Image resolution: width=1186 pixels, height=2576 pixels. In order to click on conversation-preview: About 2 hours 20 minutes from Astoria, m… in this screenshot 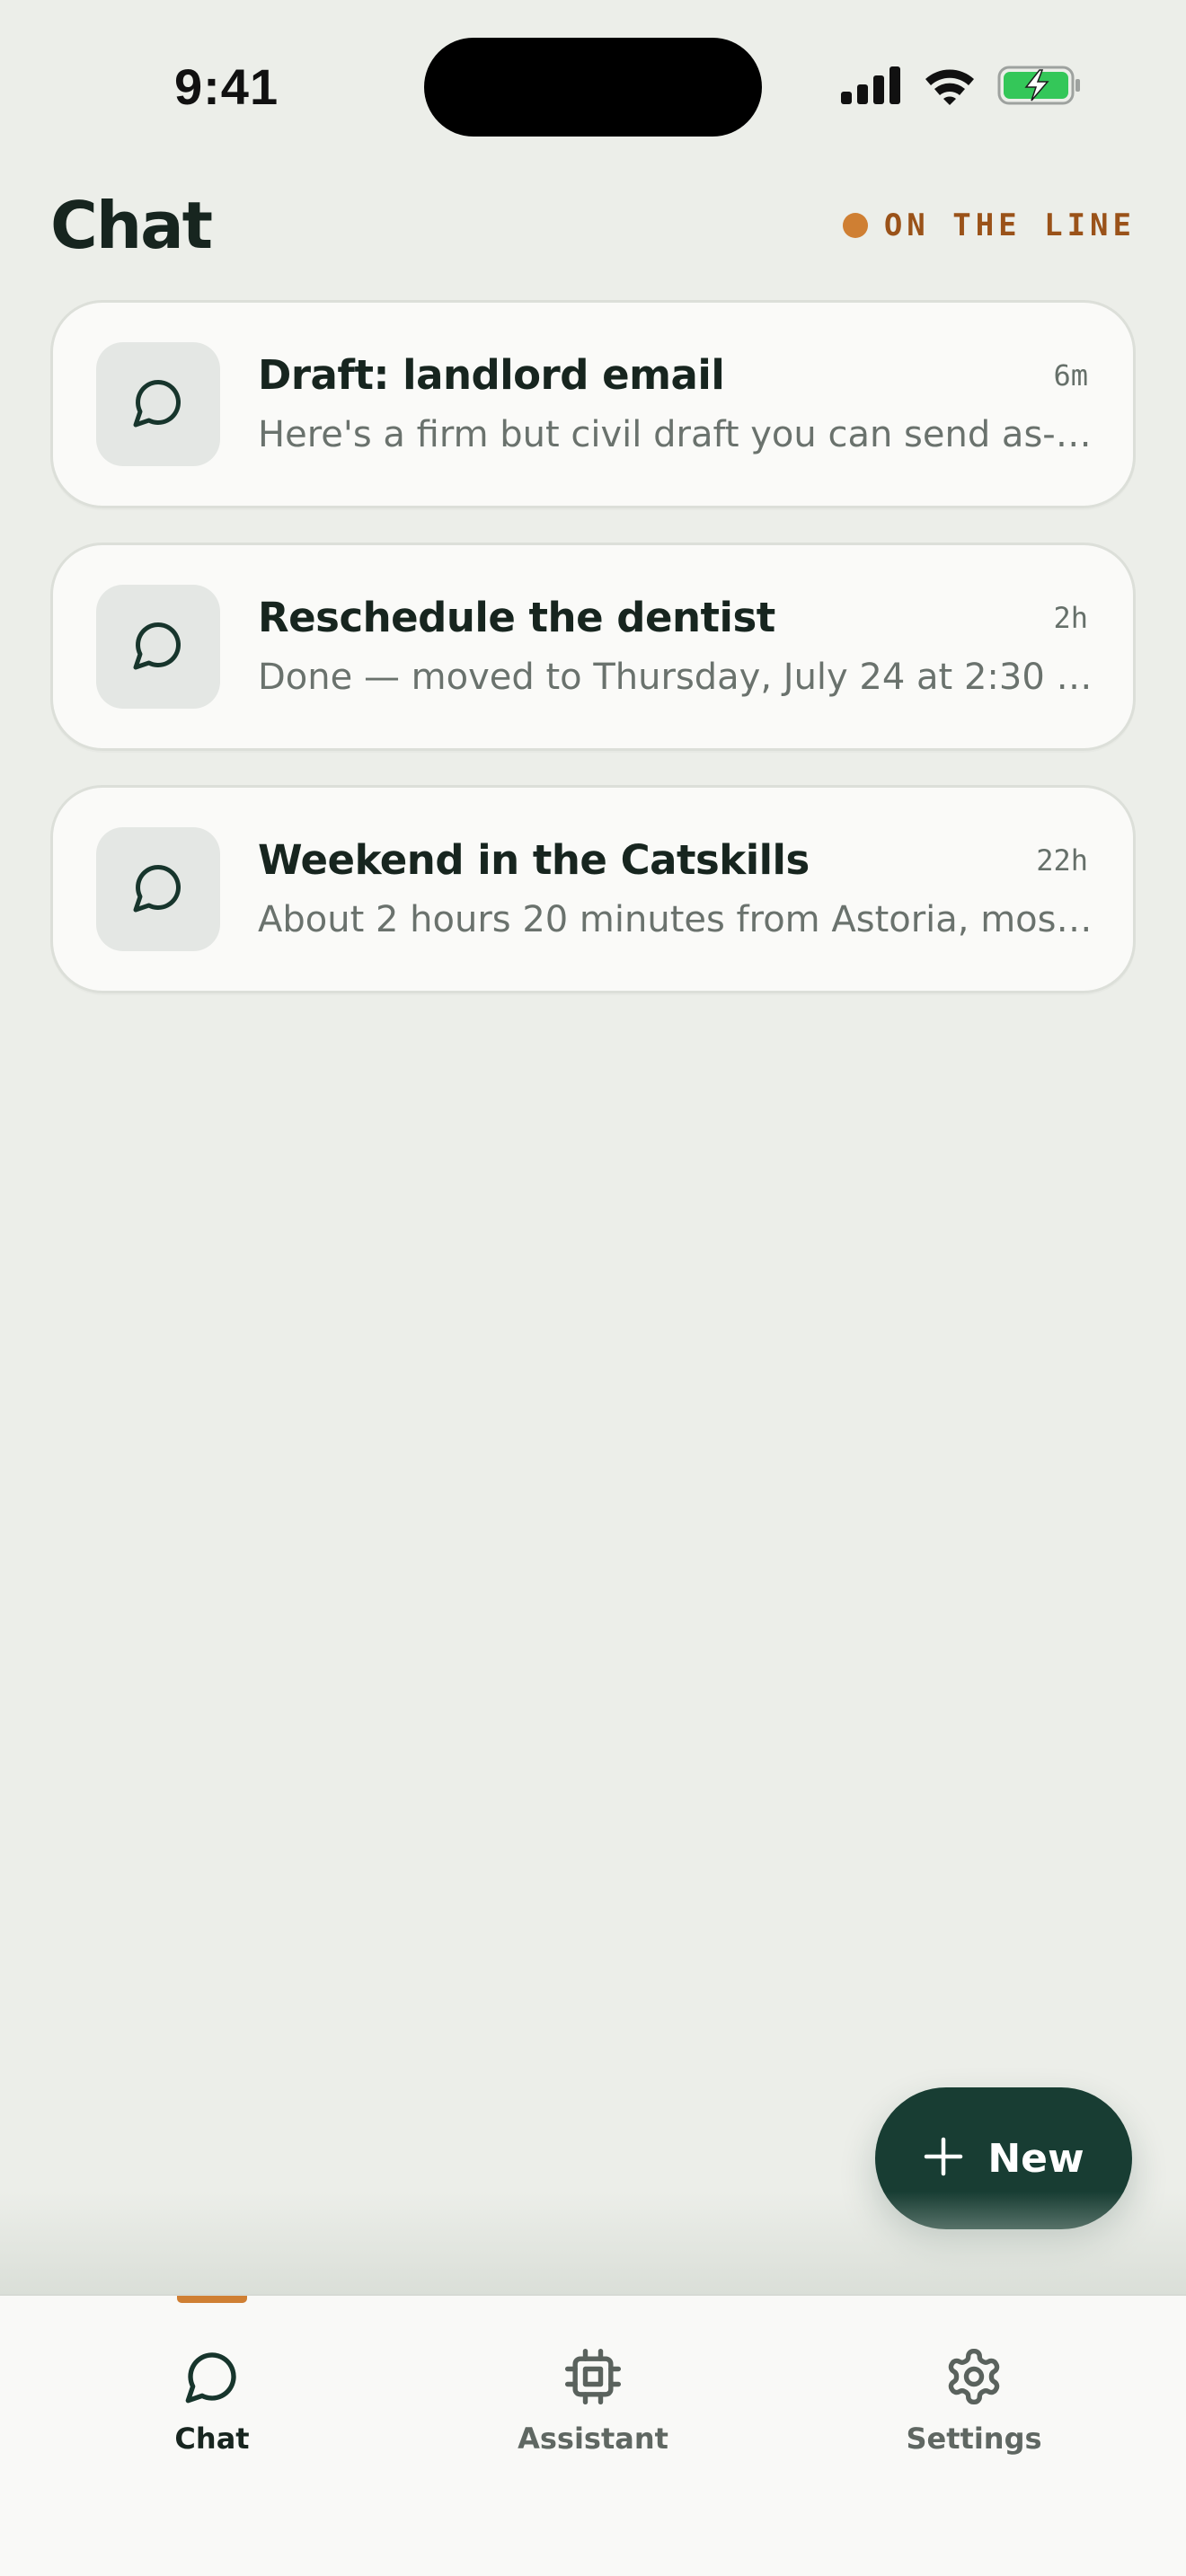, I will do `click(676, 919)`.